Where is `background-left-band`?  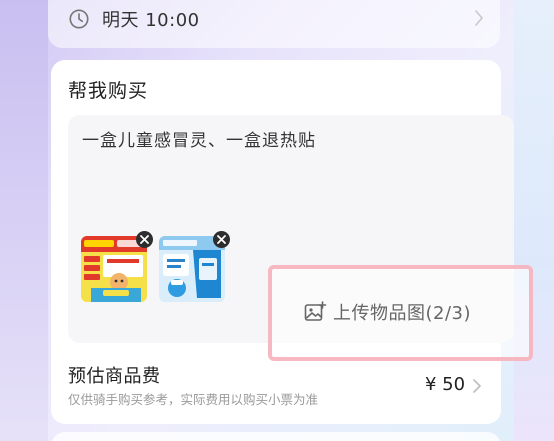
background-left-band is located at coordinates (24, 220).